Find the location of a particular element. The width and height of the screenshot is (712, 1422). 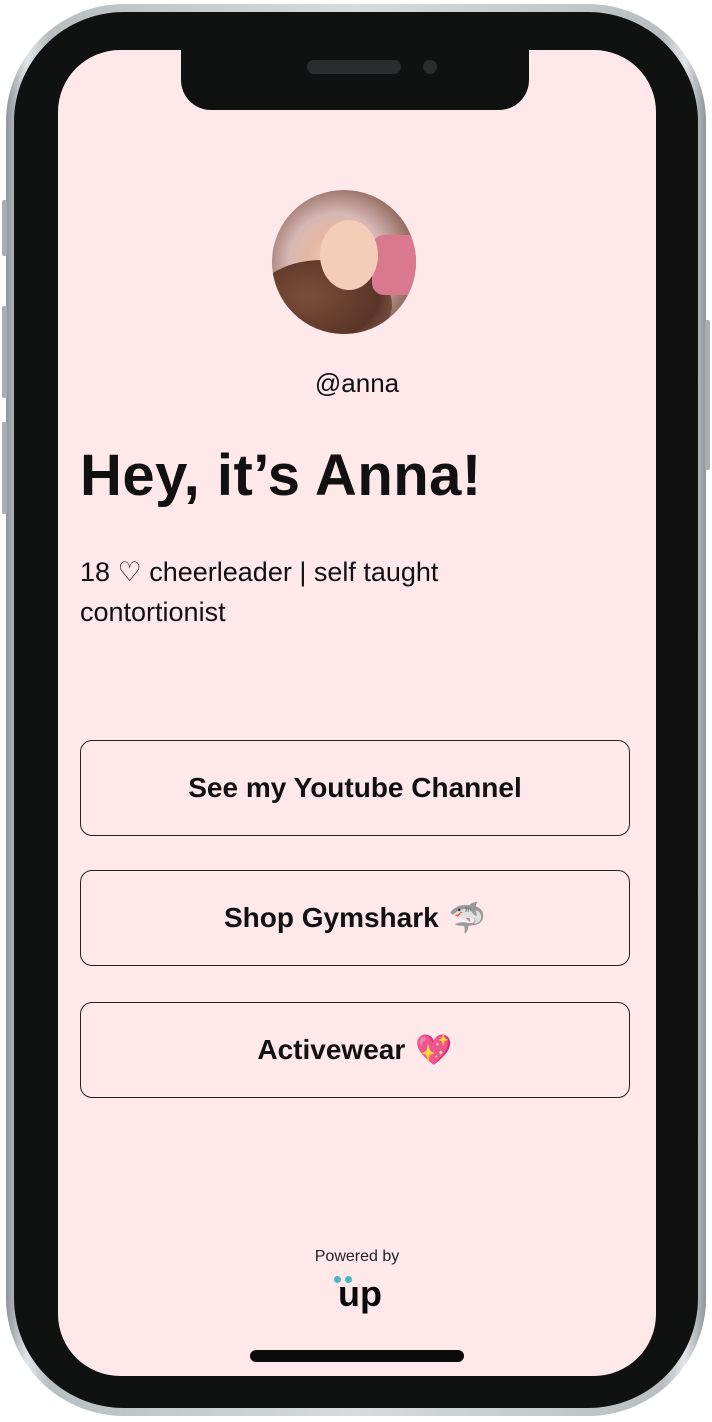

profile-handle: @anna is located at coordinates (357, 383).